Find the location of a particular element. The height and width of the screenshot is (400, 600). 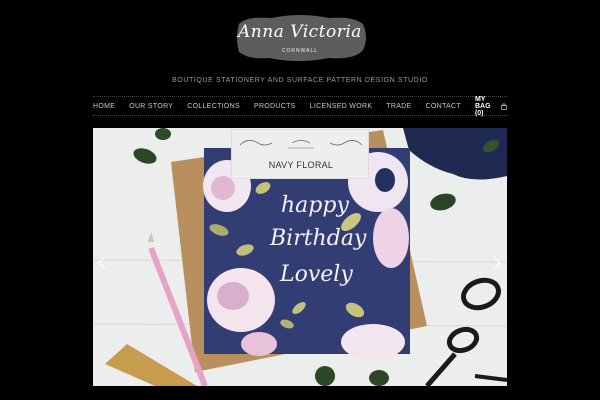

nav-products: PRODUCTS is located at coordinates (275, 106).